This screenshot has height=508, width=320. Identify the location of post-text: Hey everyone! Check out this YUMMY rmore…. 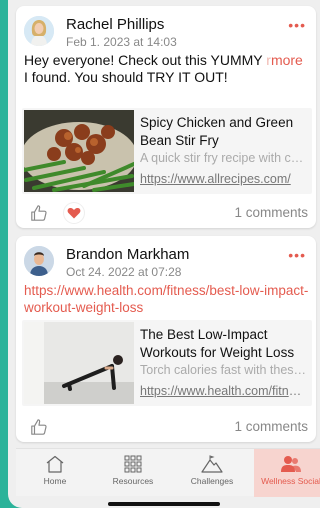
(168, 69).